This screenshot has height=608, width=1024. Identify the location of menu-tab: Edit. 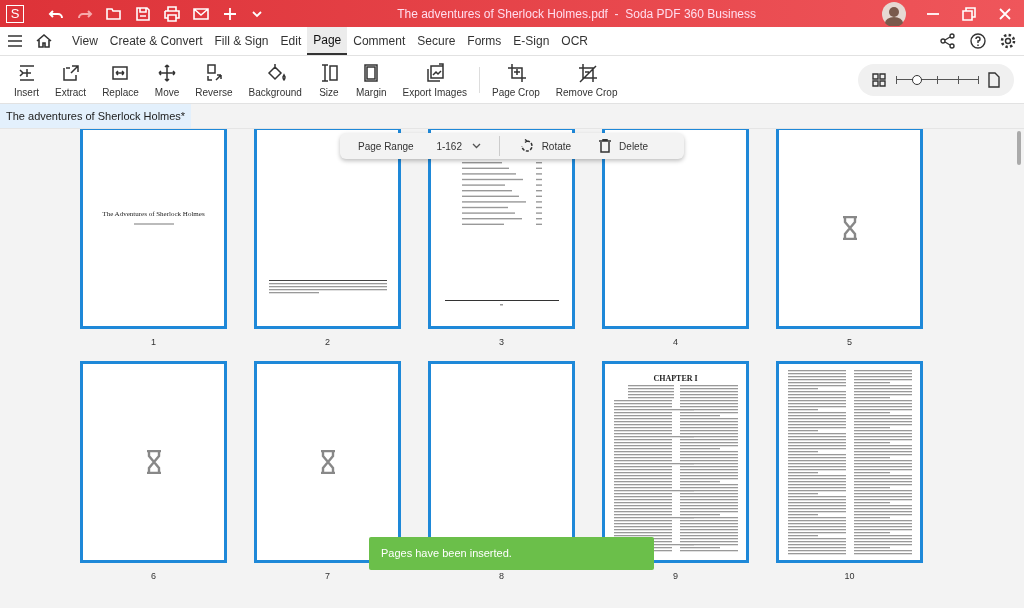
(291, 41).